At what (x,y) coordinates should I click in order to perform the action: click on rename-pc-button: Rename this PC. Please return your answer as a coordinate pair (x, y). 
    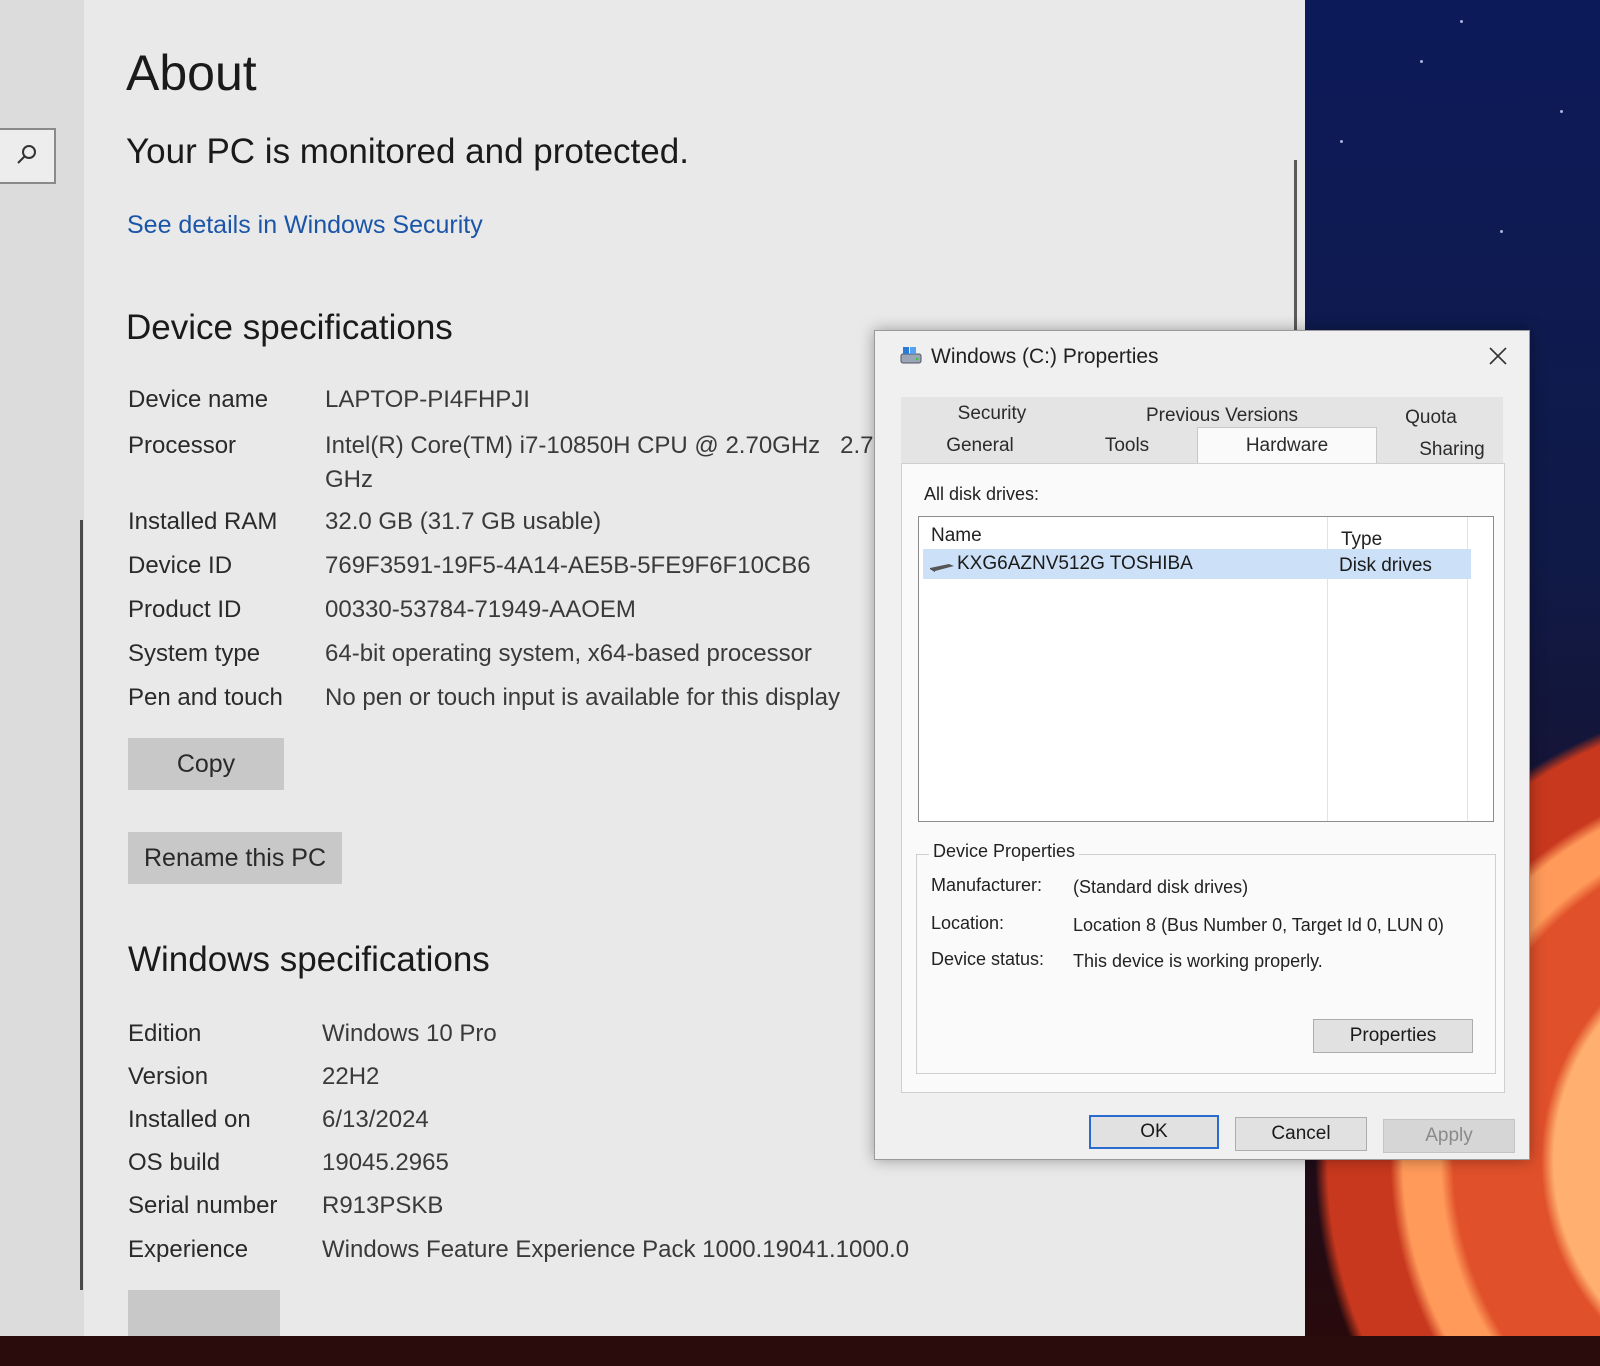
    Looking at the image, I should click on (235, 858).